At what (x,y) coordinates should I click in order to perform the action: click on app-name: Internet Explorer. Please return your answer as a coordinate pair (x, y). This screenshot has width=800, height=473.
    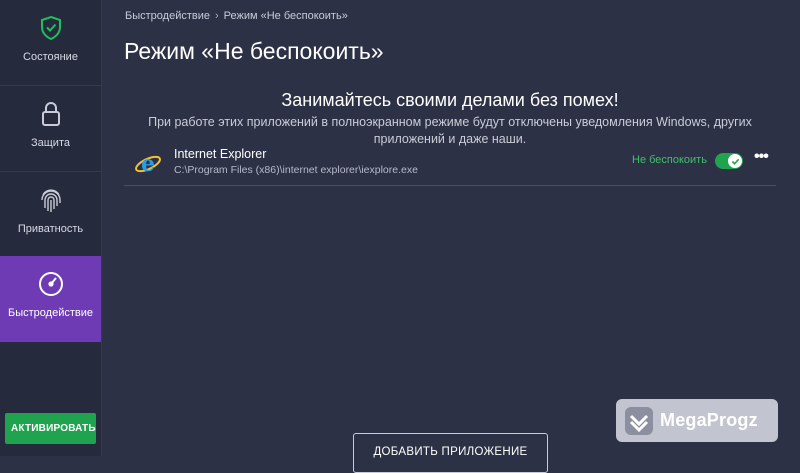
    Looking at the image, I should click on (220, 154).